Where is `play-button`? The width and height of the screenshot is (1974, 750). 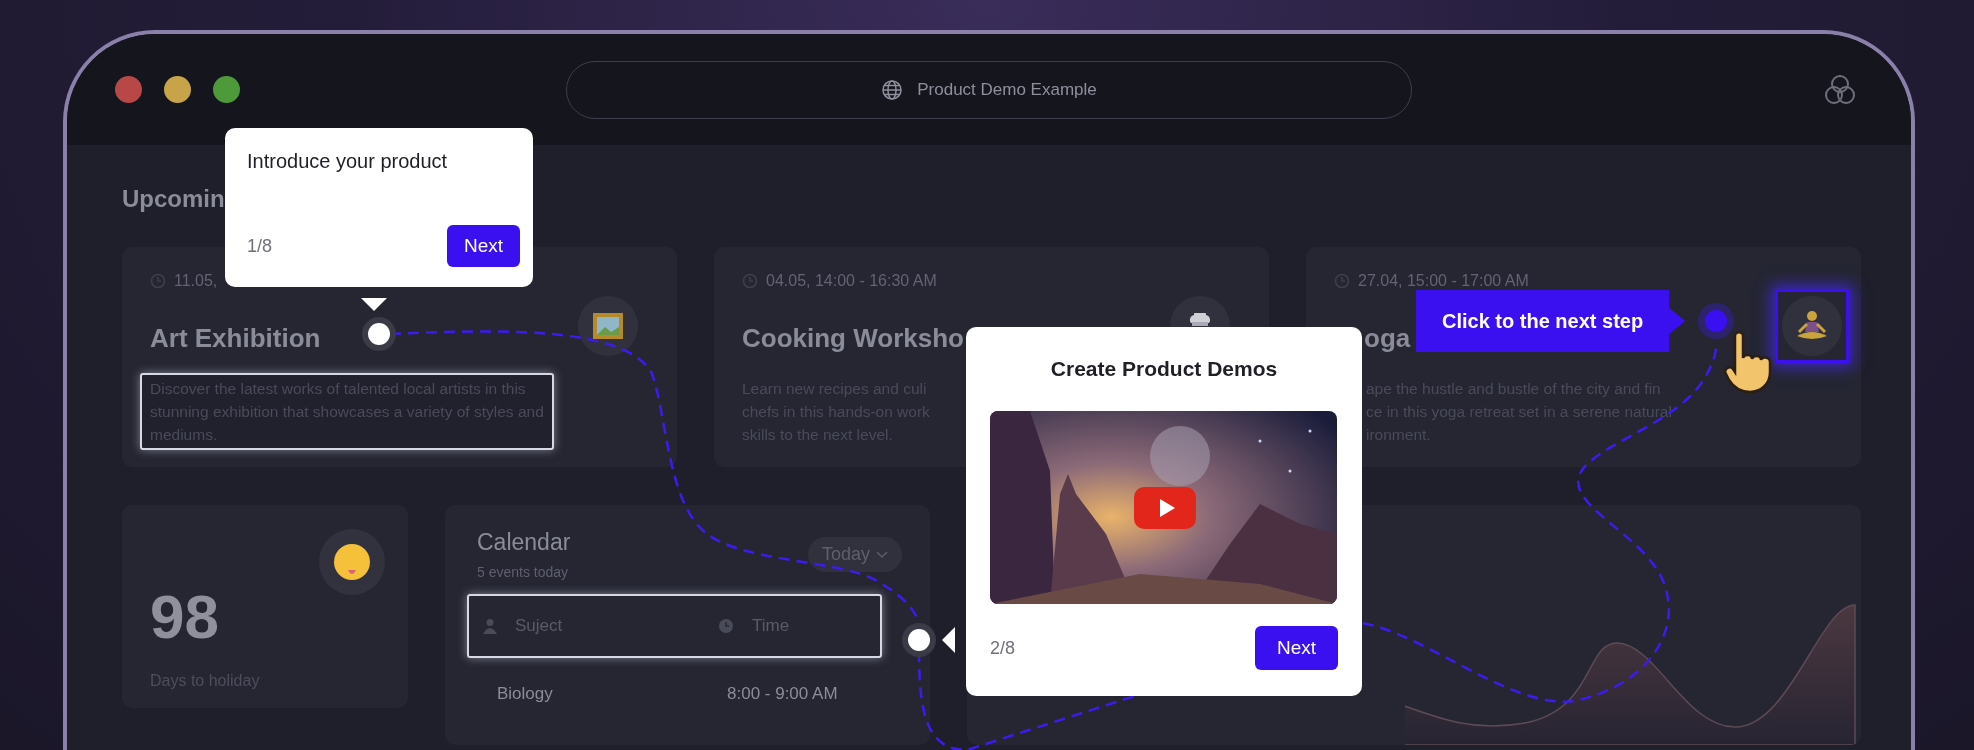 play-button is located at coordinates (1165, 508).